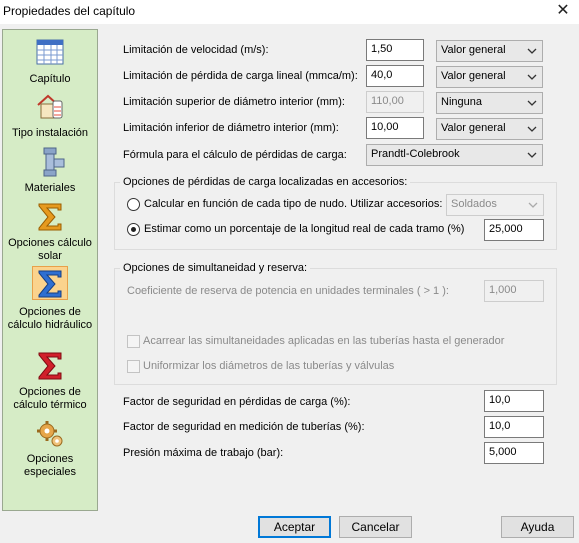 The width and height of the screenshot is (579, 543). I want to click on simultaneity-group-title: Opciones de simultaneidad y reserva:, so click(215, 268).